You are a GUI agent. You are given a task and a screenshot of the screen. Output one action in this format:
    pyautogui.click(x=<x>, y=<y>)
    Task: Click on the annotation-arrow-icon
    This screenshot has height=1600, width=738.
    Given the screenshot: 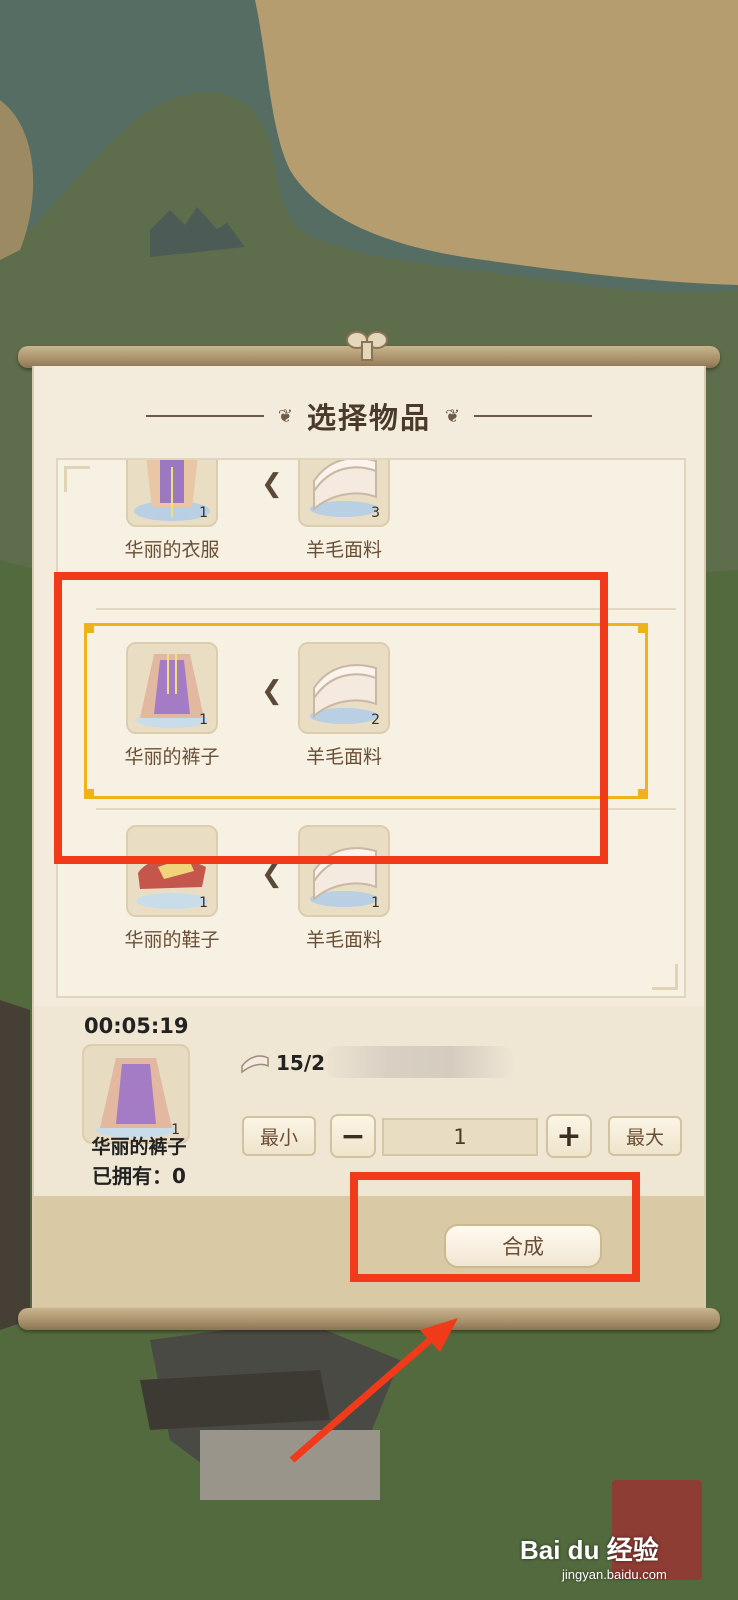 What is the action you would take?
    pyautogui.click(x=373, y=1390)
    